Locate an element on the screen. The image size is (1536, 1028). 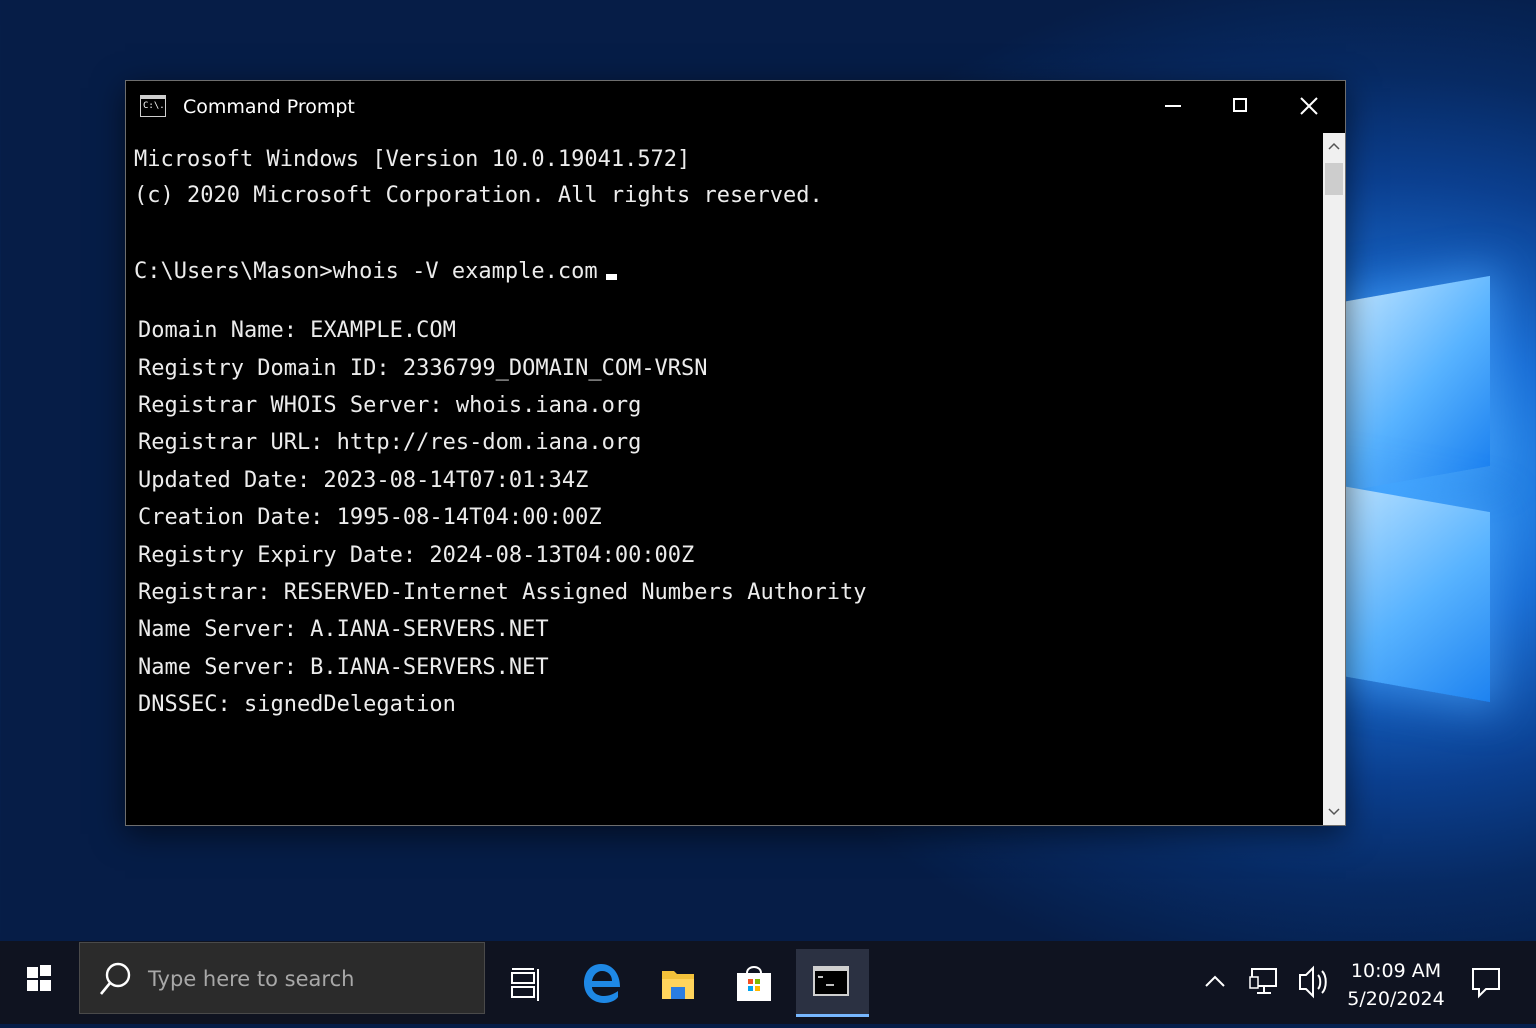
microsoft-store-button is located at coordinates (754, 983).